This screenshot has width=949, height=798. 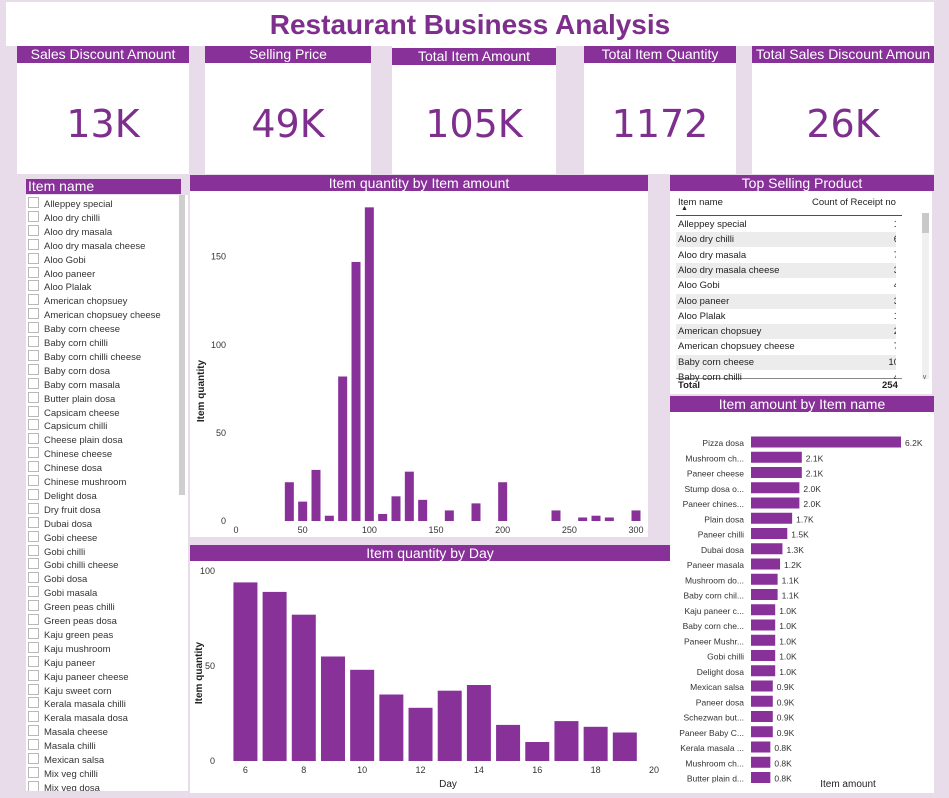 What do you see at coordinates (74, 329) in the screenshot?
I see `slicer-item: Baby corn cheese` at bounding box center [74, 329].